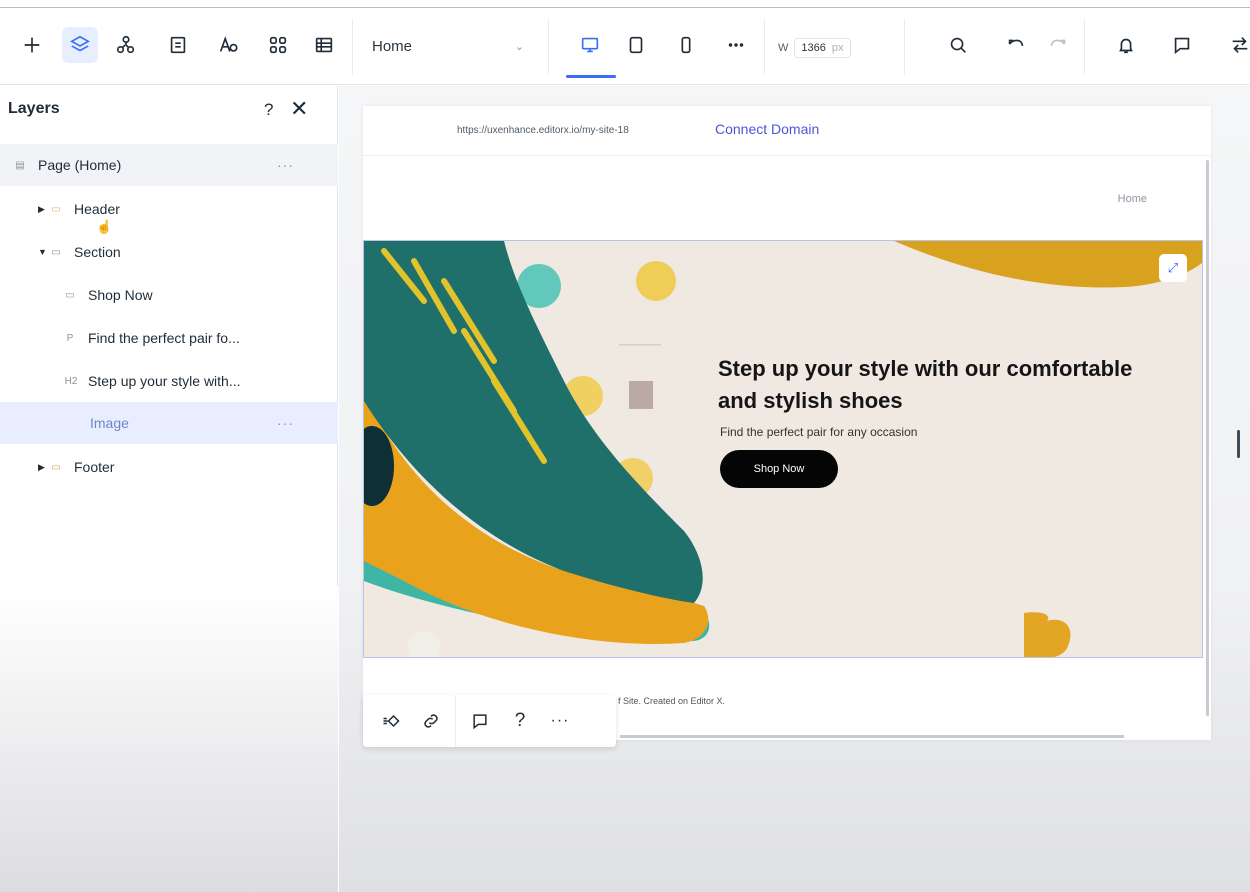 Image resolution: width=1250 pixels, height=892 pixels. Describe the element at coordinates (20, 165) in the screenshot. I see `page-icon: ▤` at that location.